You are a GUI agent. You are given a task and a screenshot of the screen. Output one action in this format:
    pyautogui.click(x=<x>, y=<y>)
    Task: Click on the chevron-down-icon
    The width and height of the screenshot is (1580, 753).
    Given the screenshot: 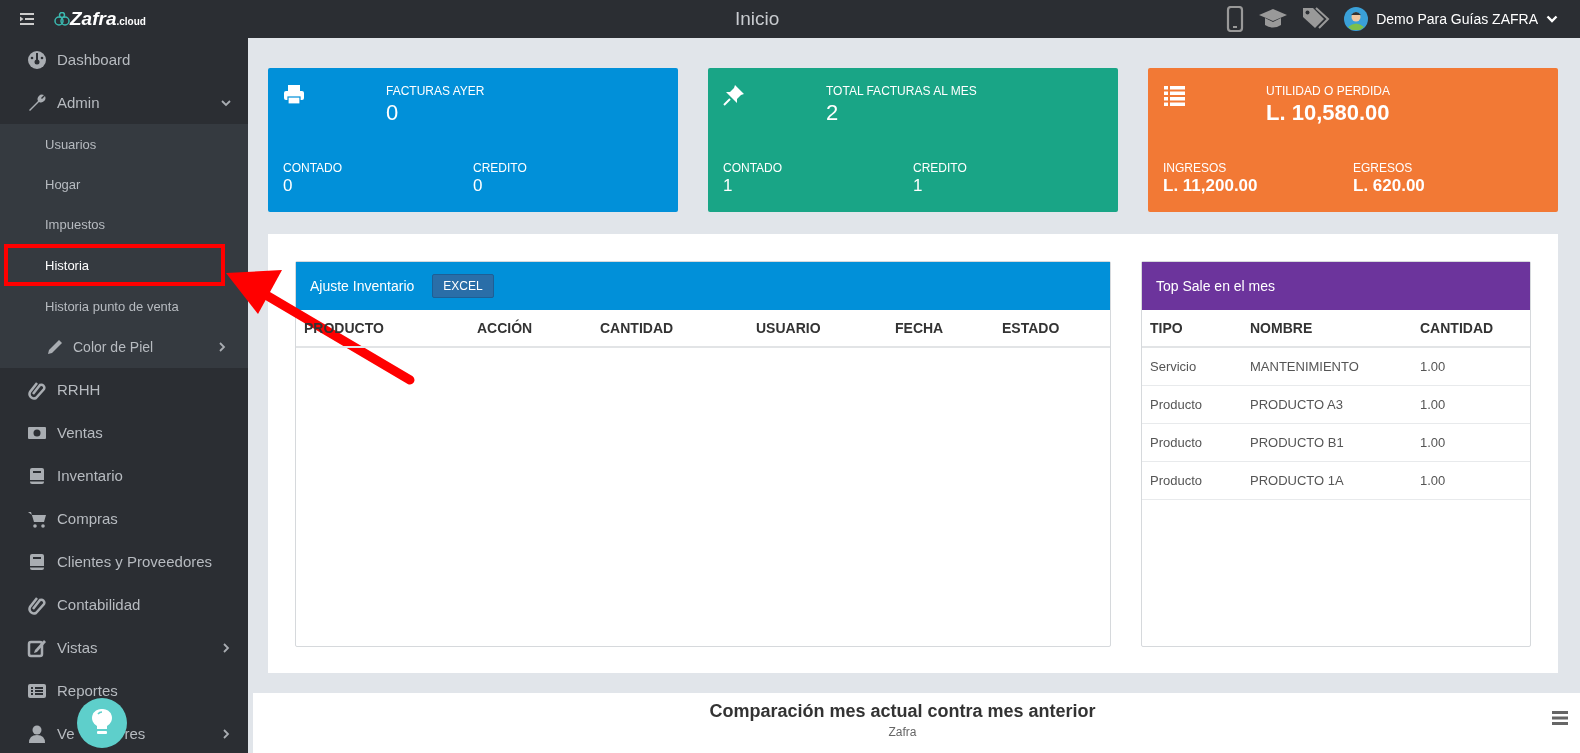 What is the action you would take?
    pyautogui.click(x=1552, y=19)
    